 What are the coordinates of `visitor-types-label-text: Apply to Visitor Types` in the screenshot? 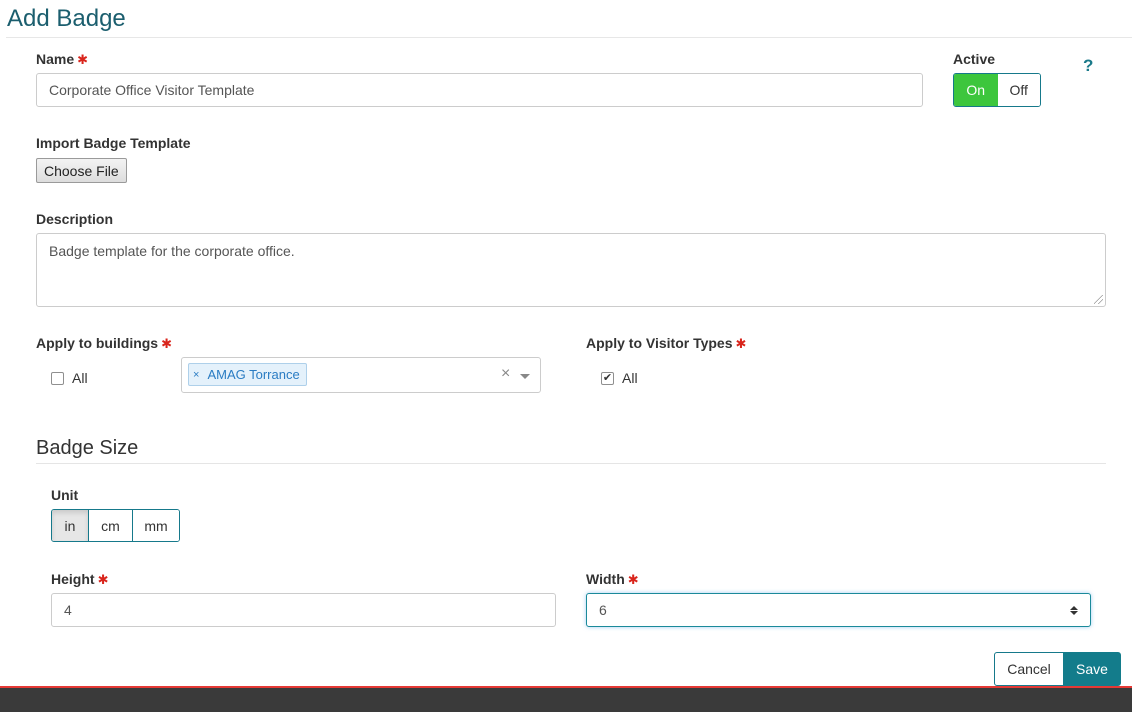 It's located at (659, 343).